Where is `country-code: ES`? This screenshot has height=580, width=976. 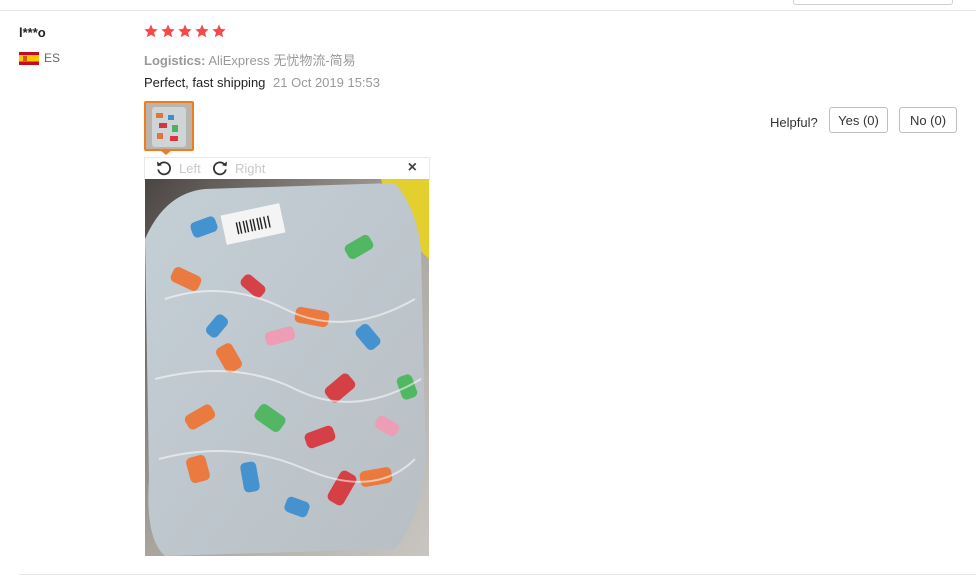
country-code: ES is located at coordinates (52, 58).